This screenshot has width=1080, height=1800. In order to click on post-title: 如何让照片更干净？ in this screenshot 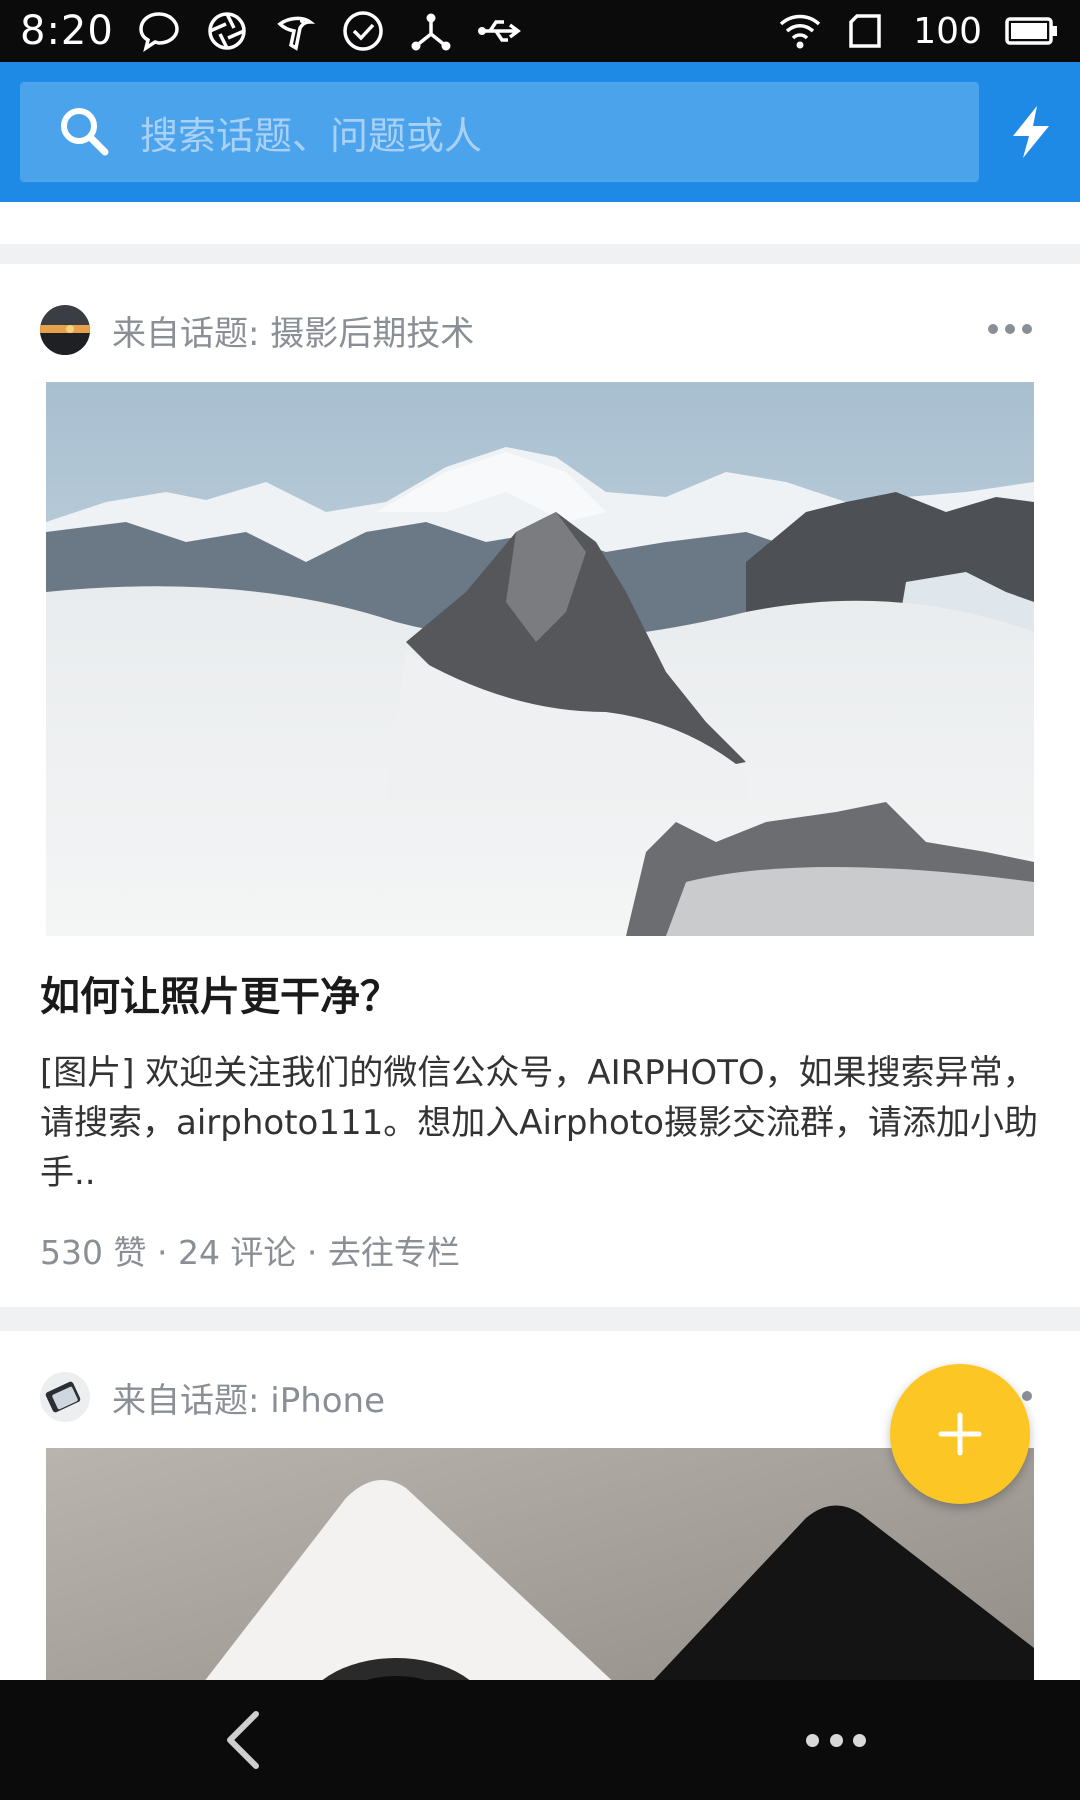, I will do `click(220, 993)`.